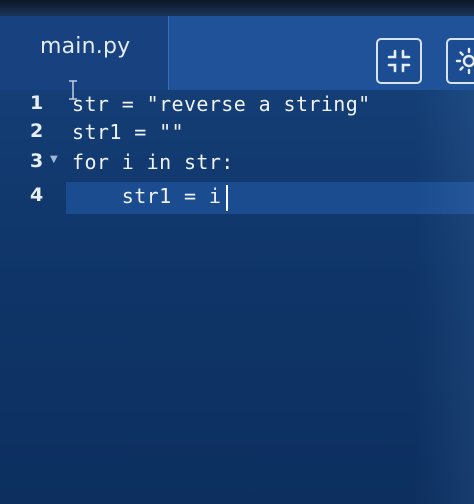  I want to click on theme-toggle-button, so click(460, 61).